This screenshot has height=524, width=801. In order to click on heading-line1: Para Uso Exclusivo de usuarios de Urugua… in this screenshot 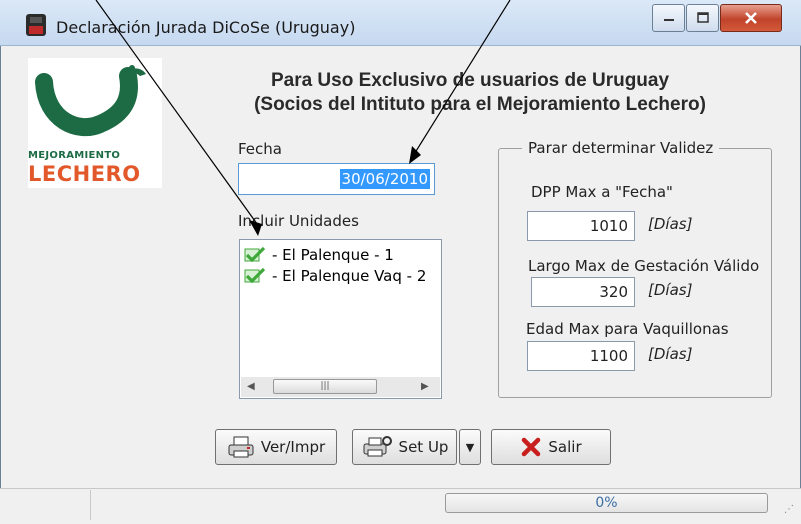, I will do `click(470, 80)`.